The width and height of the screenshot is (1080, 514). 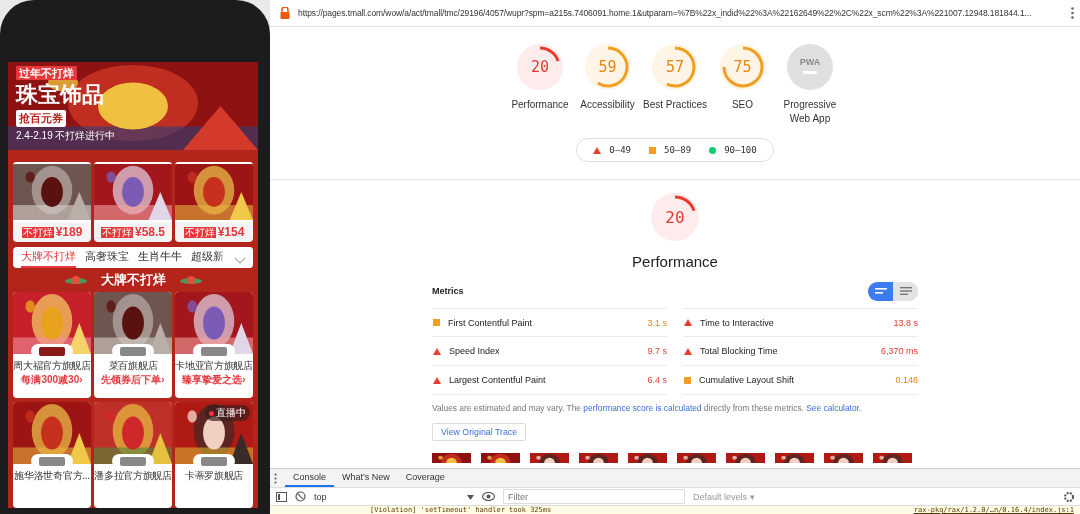 What do you see at coordinates (740, 150) in the screenshot?
I see `legend-range: 90–100` at bounding box center [740, 150].